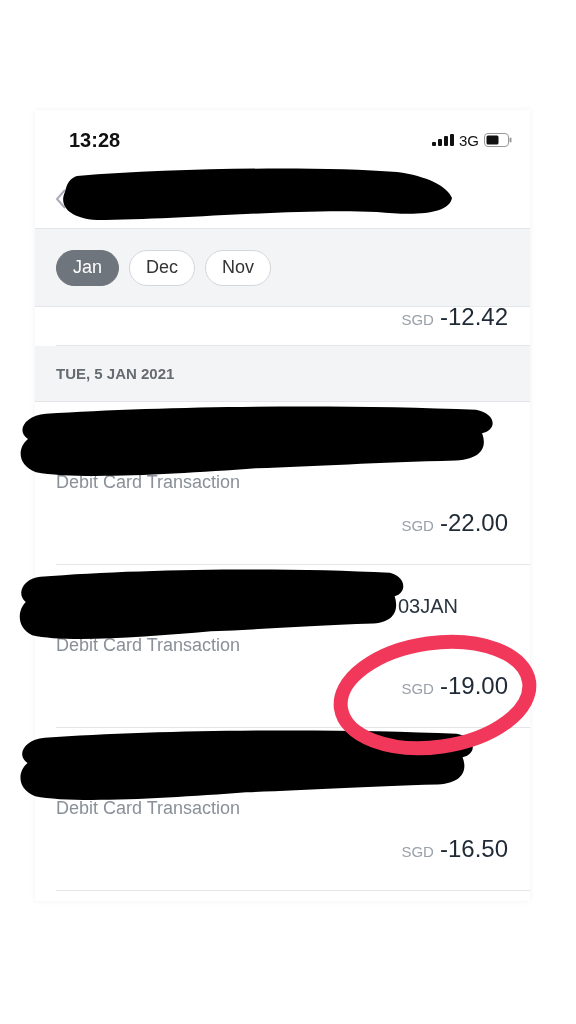  What do you see at coordinates (88, 267) in the screenshot?
I see `month-chip: Jan` at bounding box center [88, 267].